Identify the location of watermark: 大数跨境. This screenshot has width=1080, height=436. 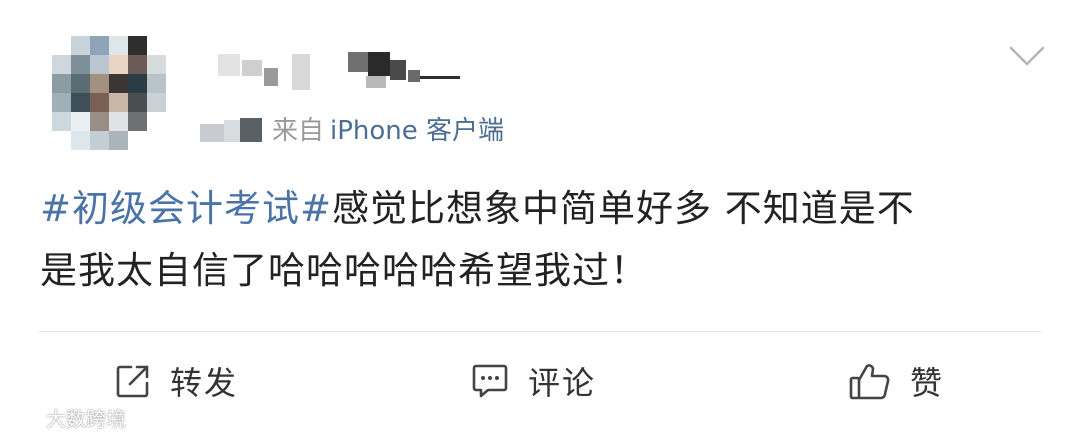
(67, 417).